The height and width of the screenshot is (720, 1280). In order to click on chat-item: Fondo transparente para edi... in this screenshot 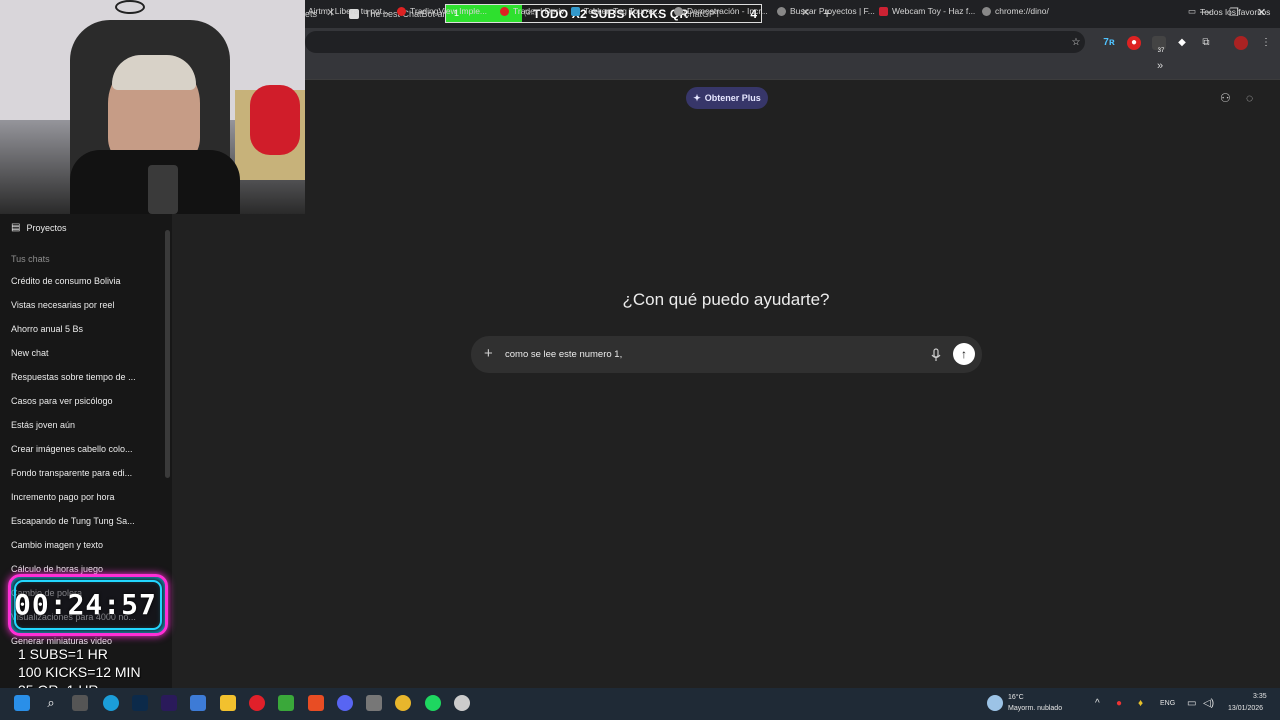, I will do `click(71, 473)`.